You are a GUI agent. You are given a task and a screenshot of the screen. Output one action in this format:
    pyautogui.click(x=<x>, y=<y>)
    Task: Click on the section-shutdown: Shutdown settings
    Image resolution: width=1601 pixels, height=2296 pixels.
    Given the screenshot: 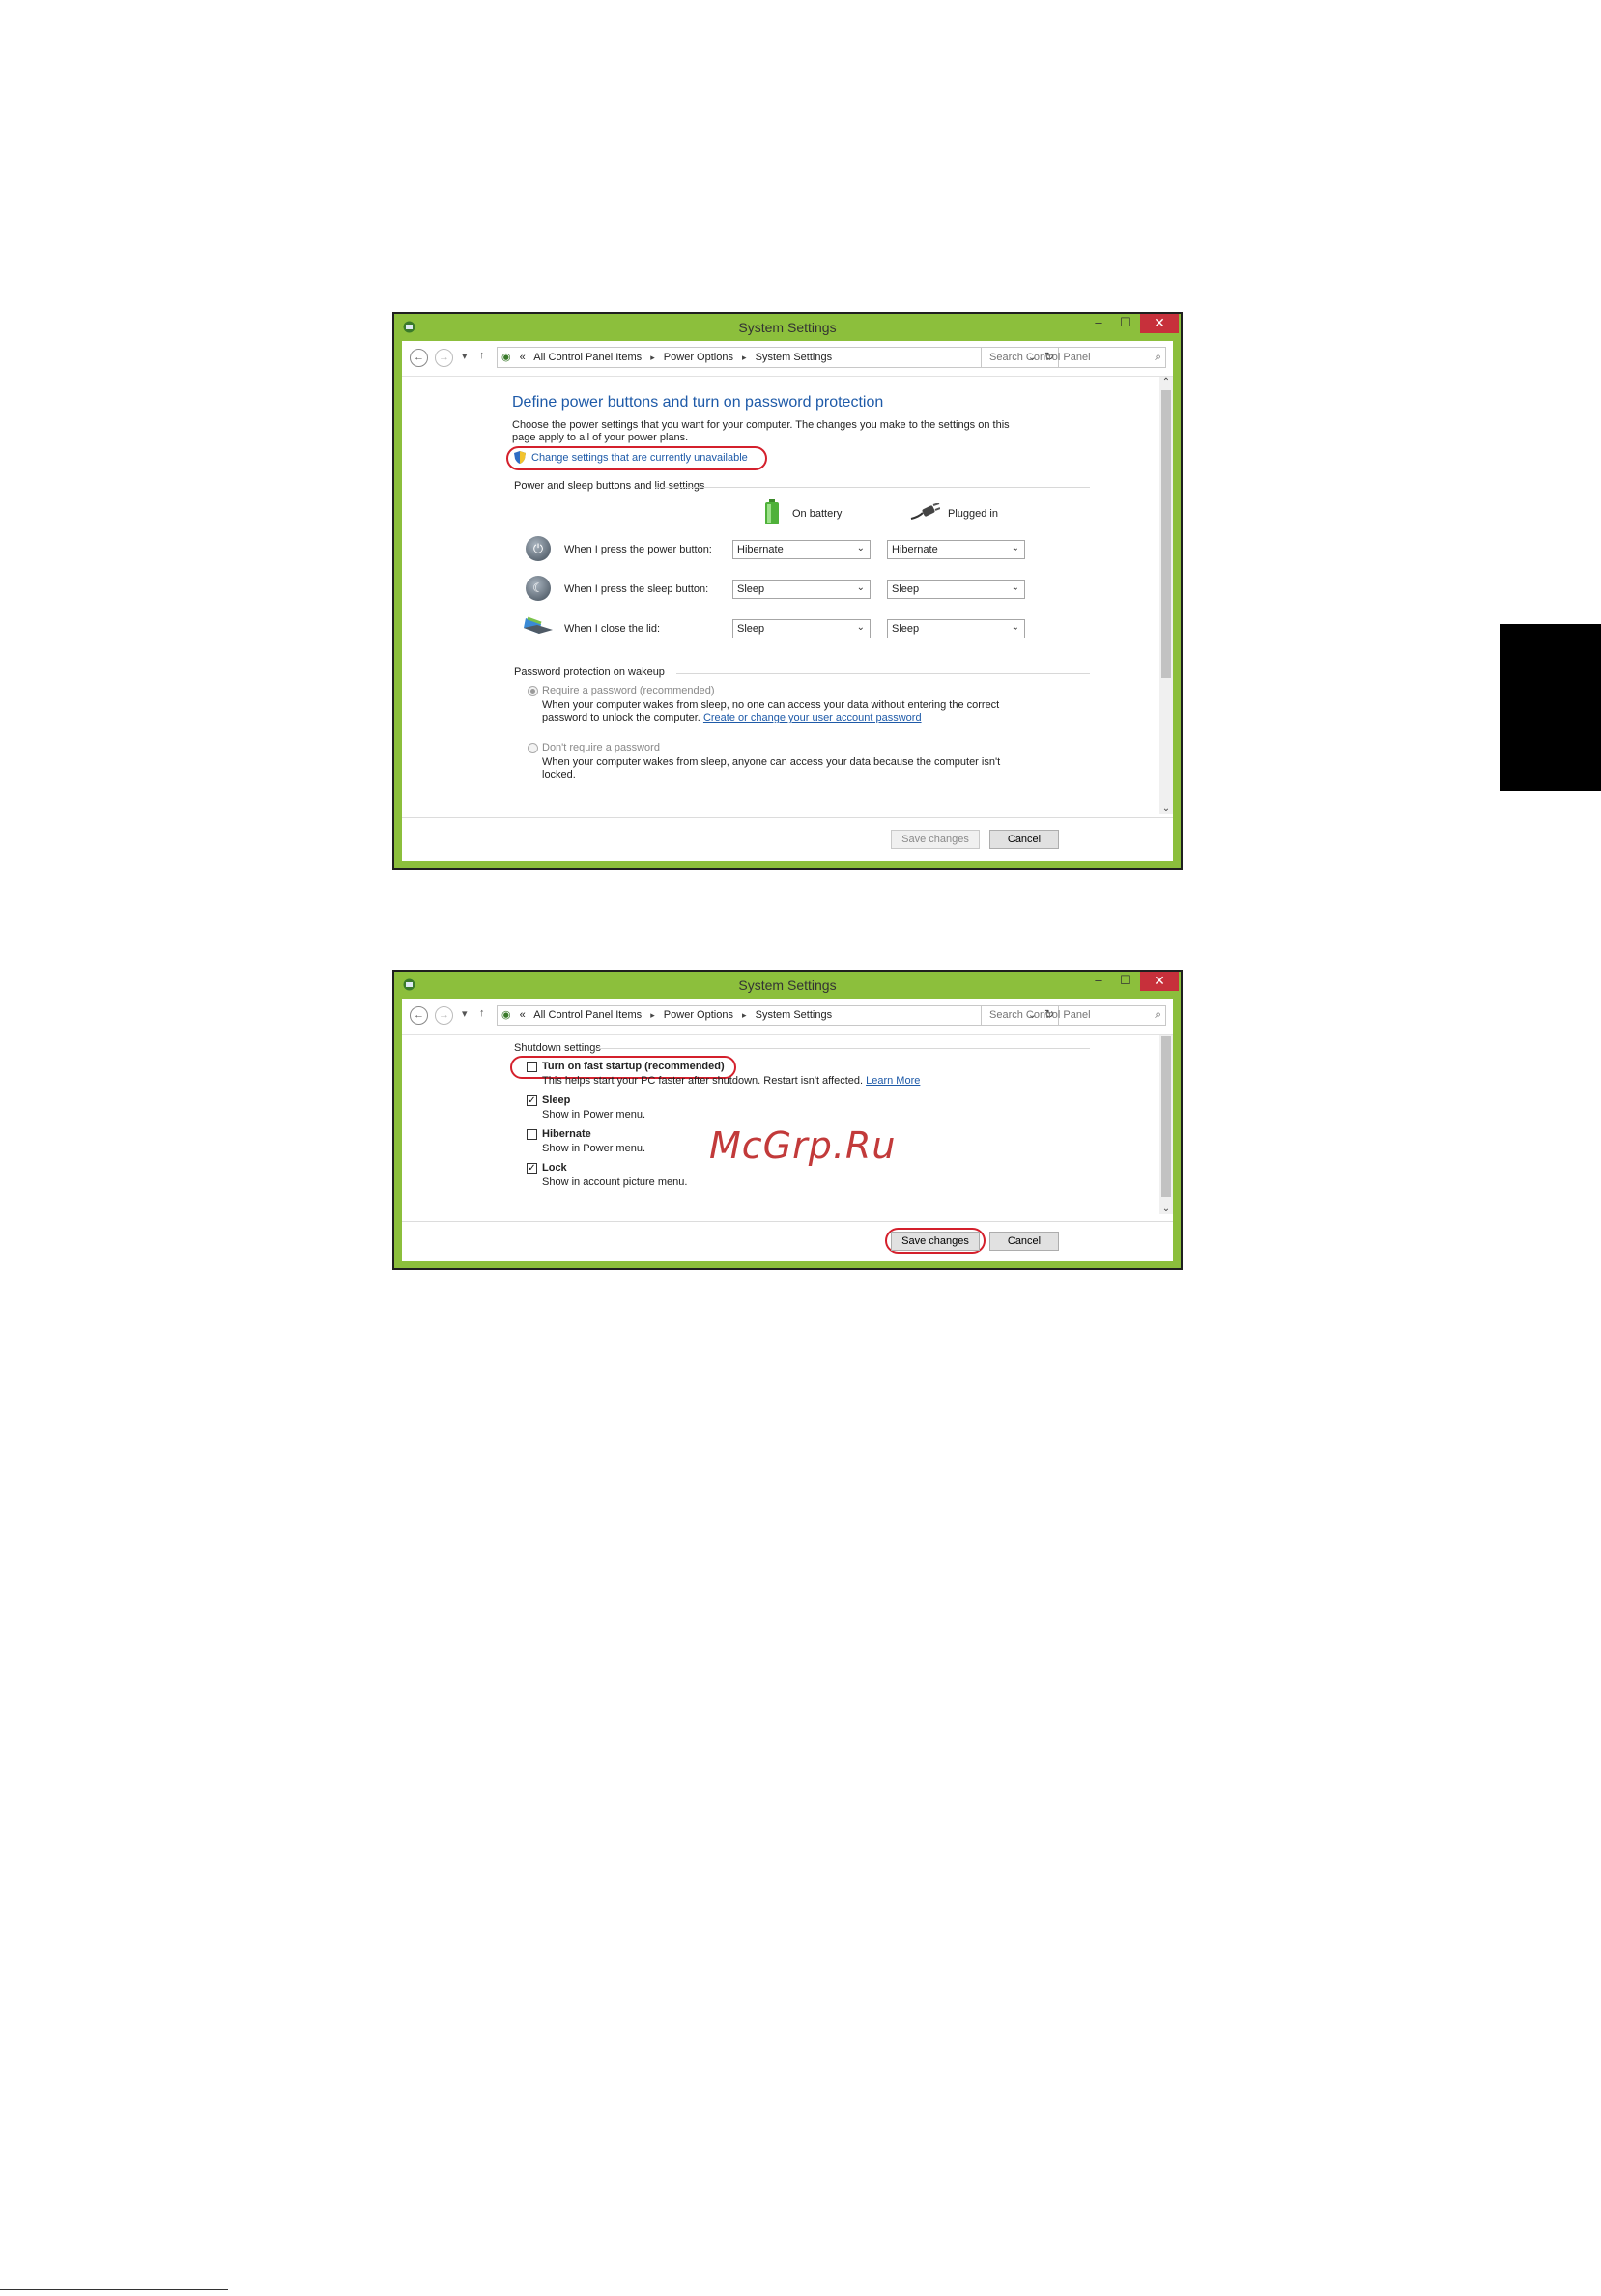 What is the action you would take?
    pyautogui.click(x=557, y=1048)
    